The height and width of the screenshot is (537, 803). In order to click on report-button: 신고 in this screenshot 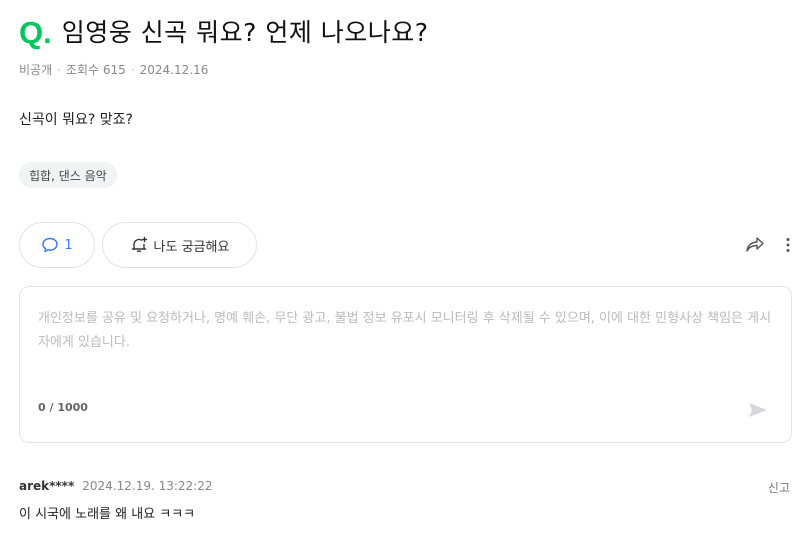, I will do `click(779, 487)`.